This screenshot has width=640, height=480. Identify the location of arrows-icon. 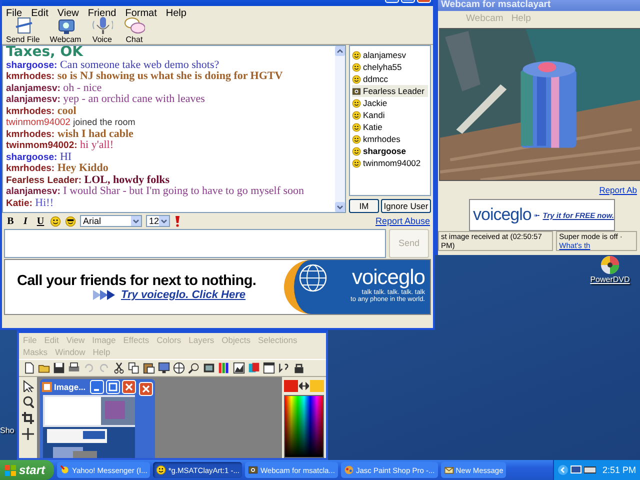
(105, 295).